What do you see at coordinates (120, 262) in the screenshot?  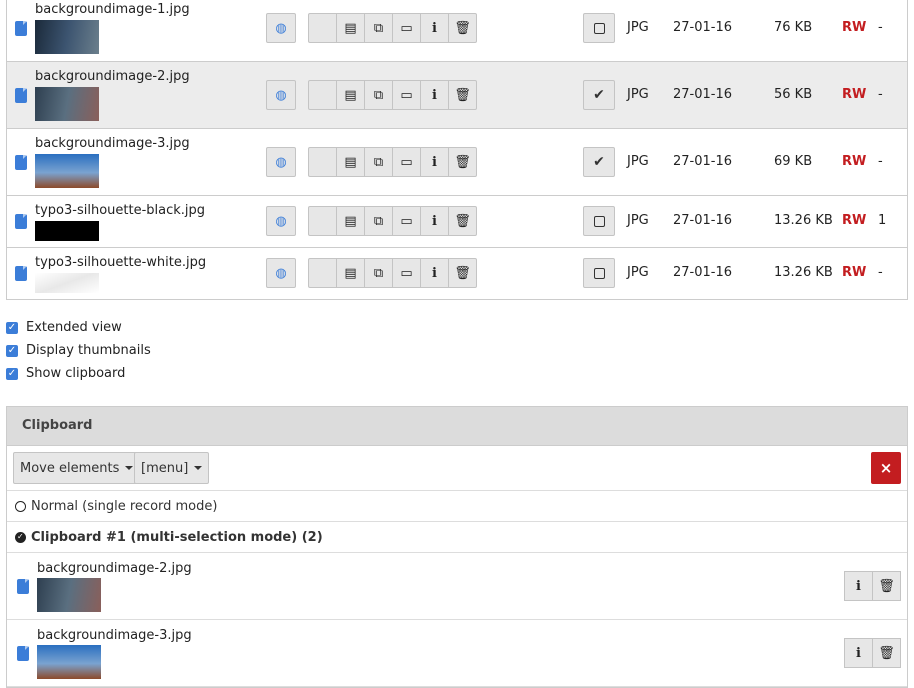 I see `file-name: typo3-silhouette-white.jpg` at bounding box center [120, 262].